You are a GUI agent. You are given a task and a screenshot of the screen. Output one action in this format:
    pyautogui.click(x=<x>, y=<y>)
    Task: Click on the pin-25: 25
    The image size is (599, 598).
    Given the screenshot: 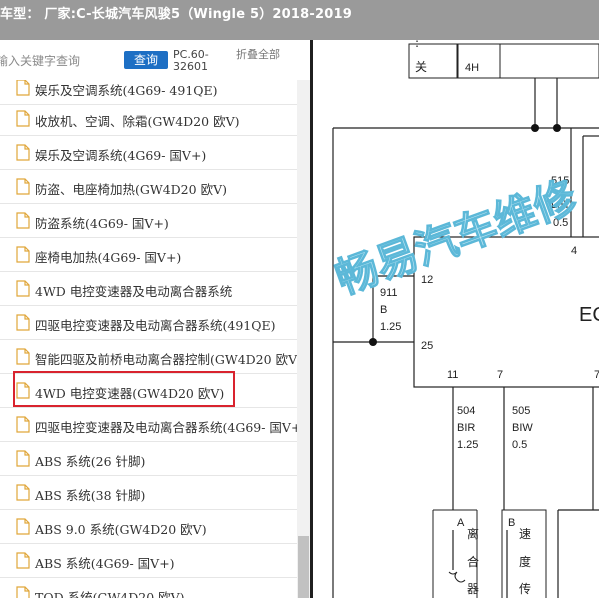 What is the action you would take?
    pyautogui.click(x=427, y=346)
    